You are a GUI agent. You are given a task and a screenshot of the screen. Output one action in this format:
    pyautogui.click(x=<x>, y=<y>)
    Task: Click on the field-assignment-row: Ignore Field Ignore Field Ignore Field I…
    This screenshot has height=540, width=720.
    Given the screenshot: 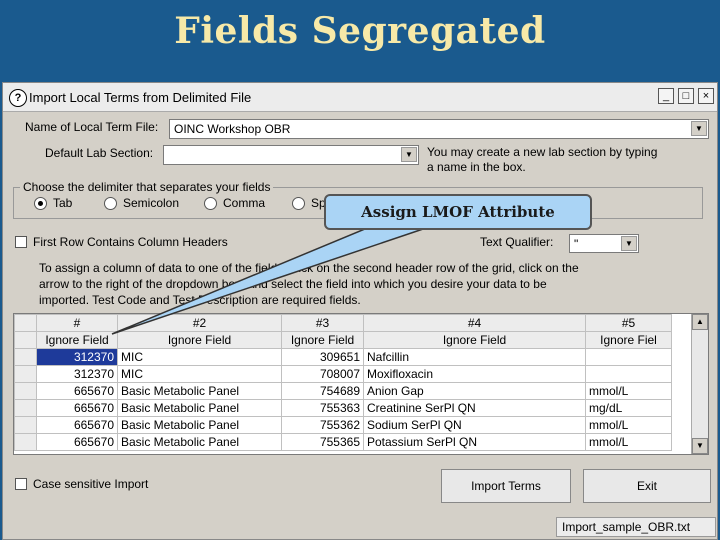 What is the action you would take?
    pyautogui.click(x=343, y=340)
    